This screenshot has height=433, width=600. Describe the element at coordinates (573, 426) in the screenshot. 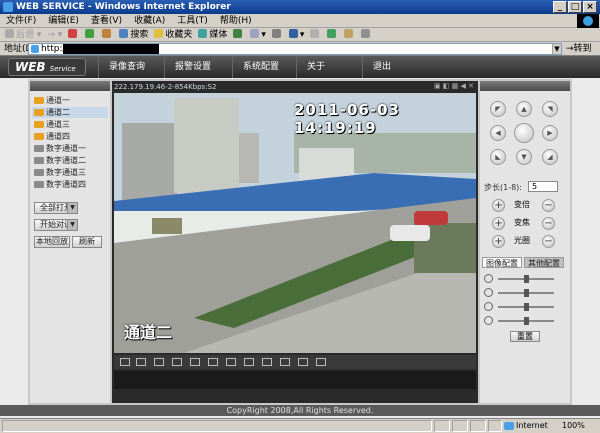

I see `zoom-level: 100%` at that location.